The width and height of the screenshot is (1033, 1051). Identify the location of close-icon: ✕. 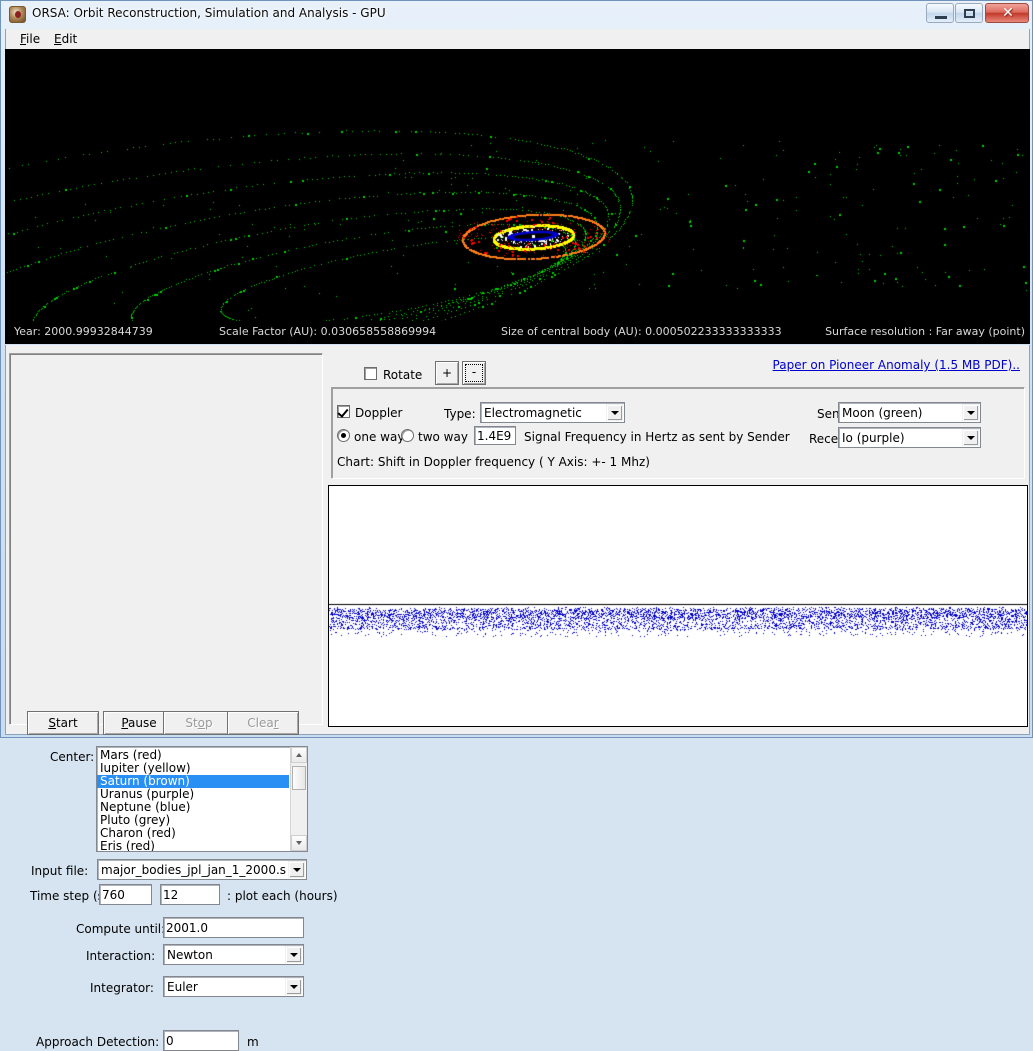
(1008, 13).